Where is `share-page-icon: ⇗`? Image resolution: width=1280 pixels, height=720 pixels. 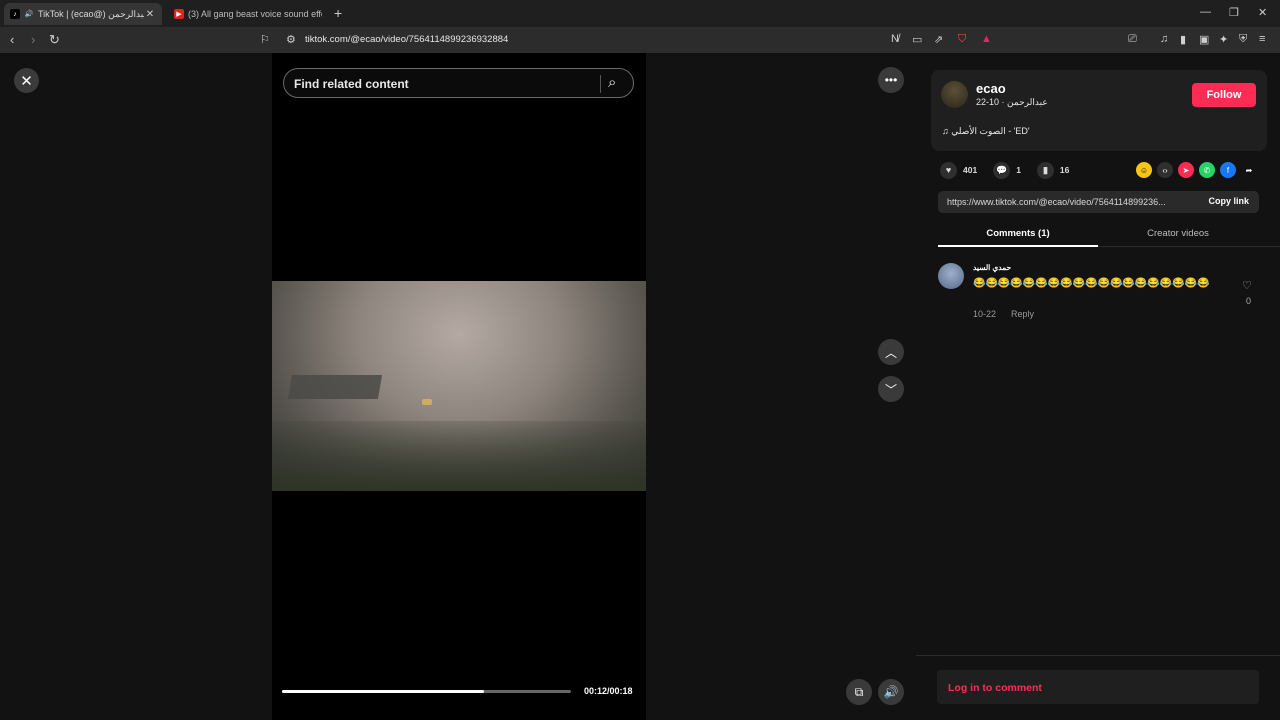
share-page-icon: ⇗ is located at coordinates (938, 39).